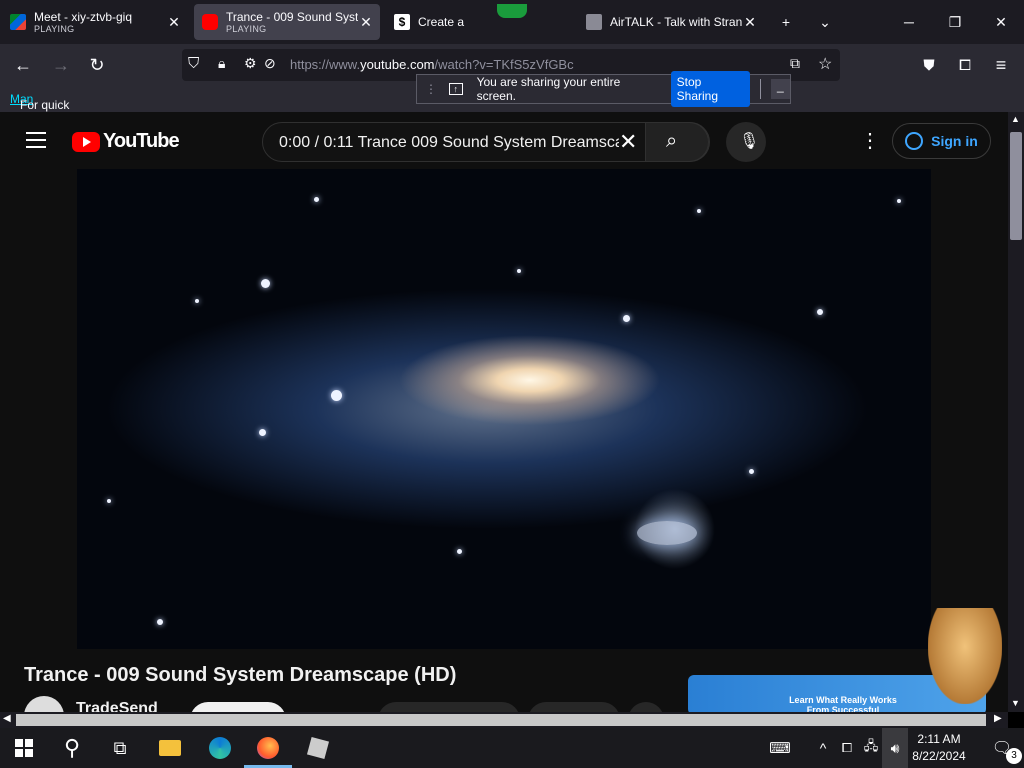 The image size is (1024, 768). What do you see at coordinates (1001, 748) in the screenshot?
I see `notification-center-icon: 🗨︎ 3` at bounding box center [1001, 748].